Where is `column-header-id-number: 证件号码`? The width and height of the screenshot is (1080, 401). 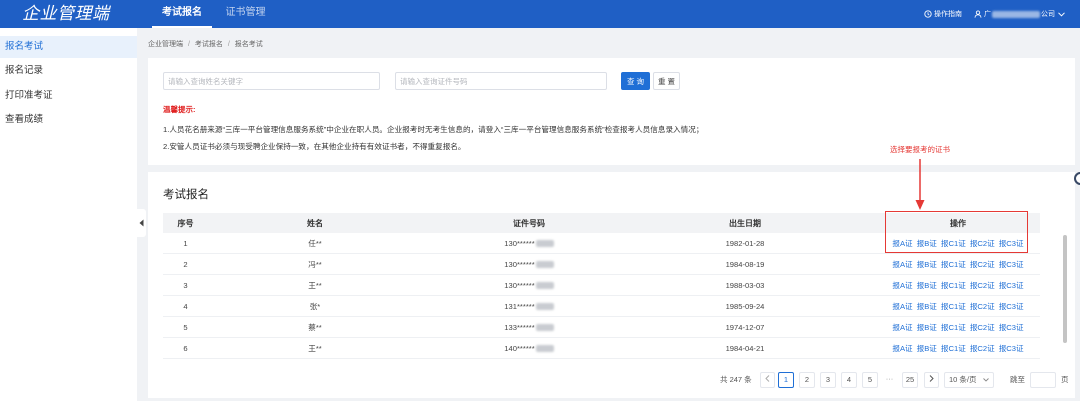
column-header-id-number: 证件号码 is located at coordinates (529, 223).